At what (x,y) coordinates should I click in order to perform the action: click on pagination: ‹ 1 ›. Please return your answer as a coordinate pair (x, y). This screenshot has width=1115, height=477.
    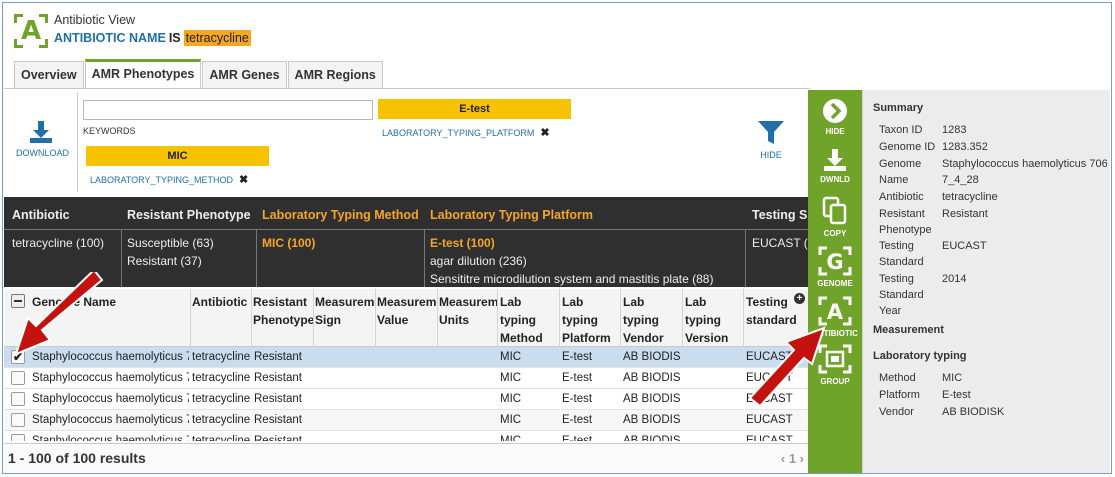
    Looking at the image, I should click on (792, 458).